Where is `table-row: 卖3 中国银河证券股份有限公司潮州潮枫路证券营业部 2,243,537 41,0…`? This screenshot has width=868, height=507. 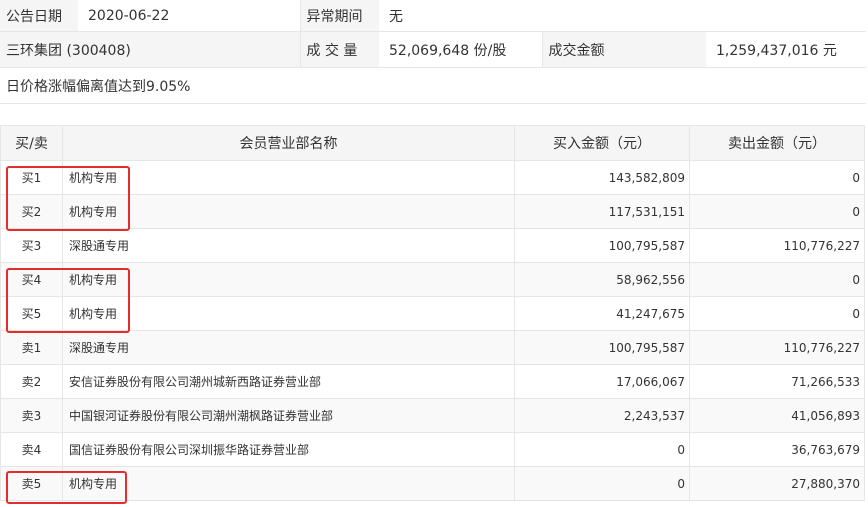
table-row: 卖3 中国银河证券股份有限公司潮州潮枫路证券营业部 2,243,537 41,0… is located at coordinates (432, 415).